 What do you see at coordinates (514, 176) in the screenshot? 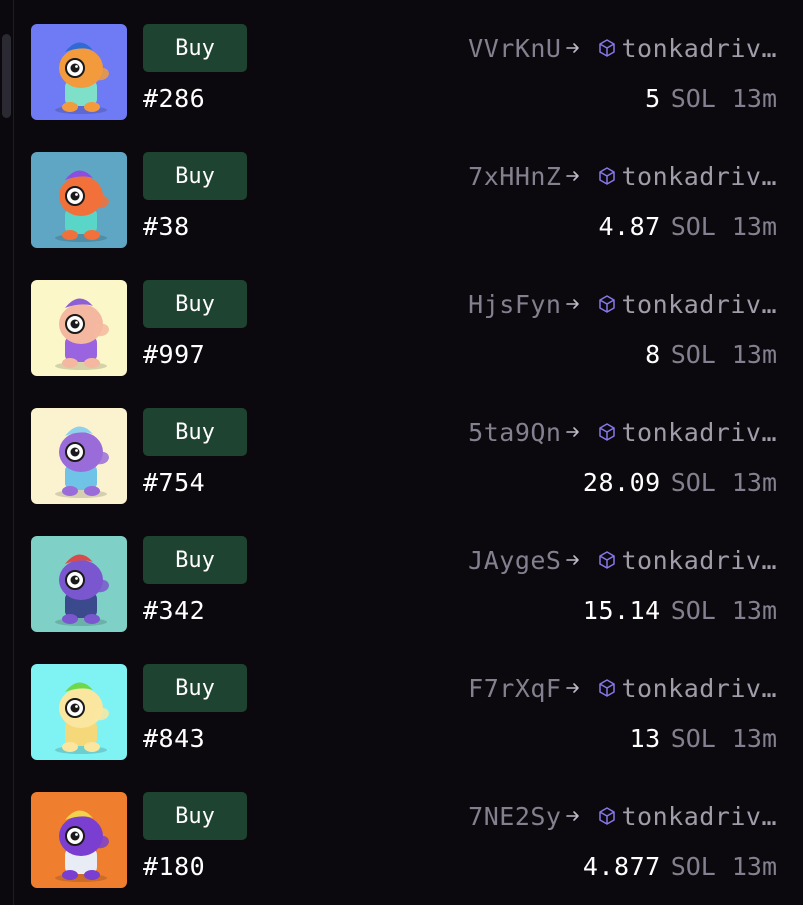
I see `seller-address: 7xHHnZ` at bounding box center [514, 176].